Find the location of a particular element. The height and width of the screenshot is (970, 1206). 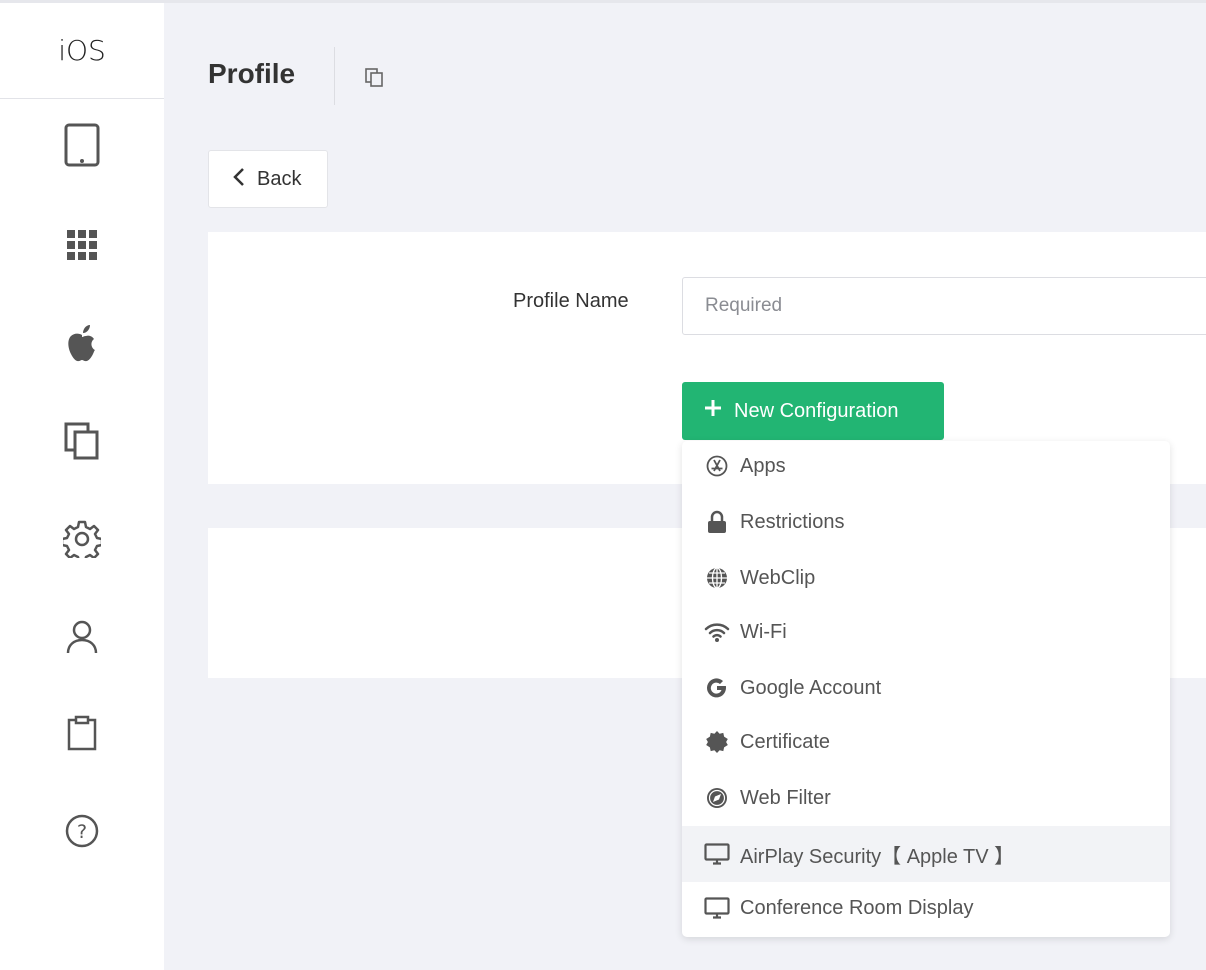

apple-icon is located at coordinates (82, 343).